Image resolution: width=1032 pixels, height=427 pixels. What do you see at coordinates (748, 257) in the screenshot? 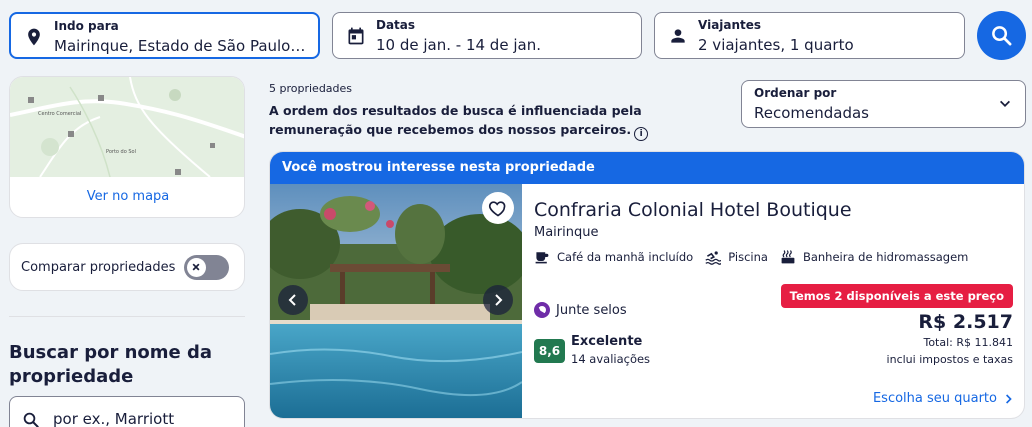
I see `amenity-label: Piscina` at bounding box center [748, 257].